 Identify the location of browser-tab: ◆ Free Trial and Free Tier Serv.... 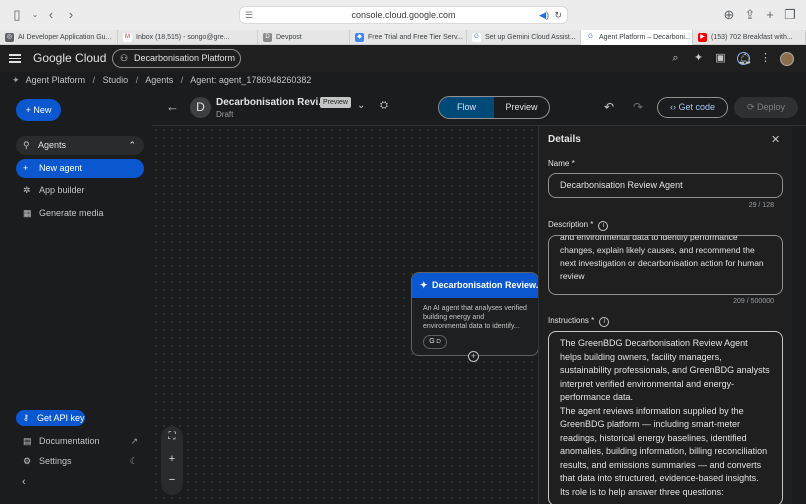
(408, 37).